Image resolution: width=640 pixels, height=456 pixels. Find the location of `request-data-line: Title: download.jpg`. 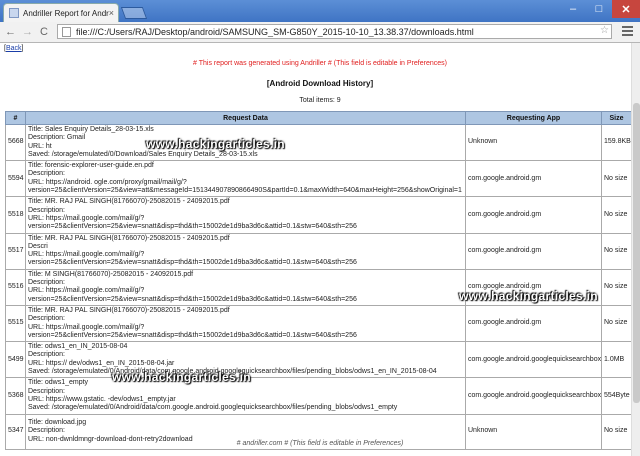

request-data-line: Title: download.jpg is located at coordinates (57, 423).